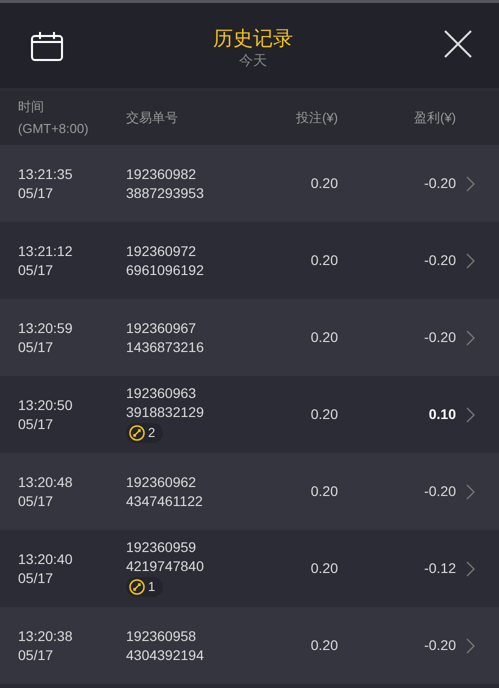  I want to click on time-text: 13:20:38, so click(46, 636).